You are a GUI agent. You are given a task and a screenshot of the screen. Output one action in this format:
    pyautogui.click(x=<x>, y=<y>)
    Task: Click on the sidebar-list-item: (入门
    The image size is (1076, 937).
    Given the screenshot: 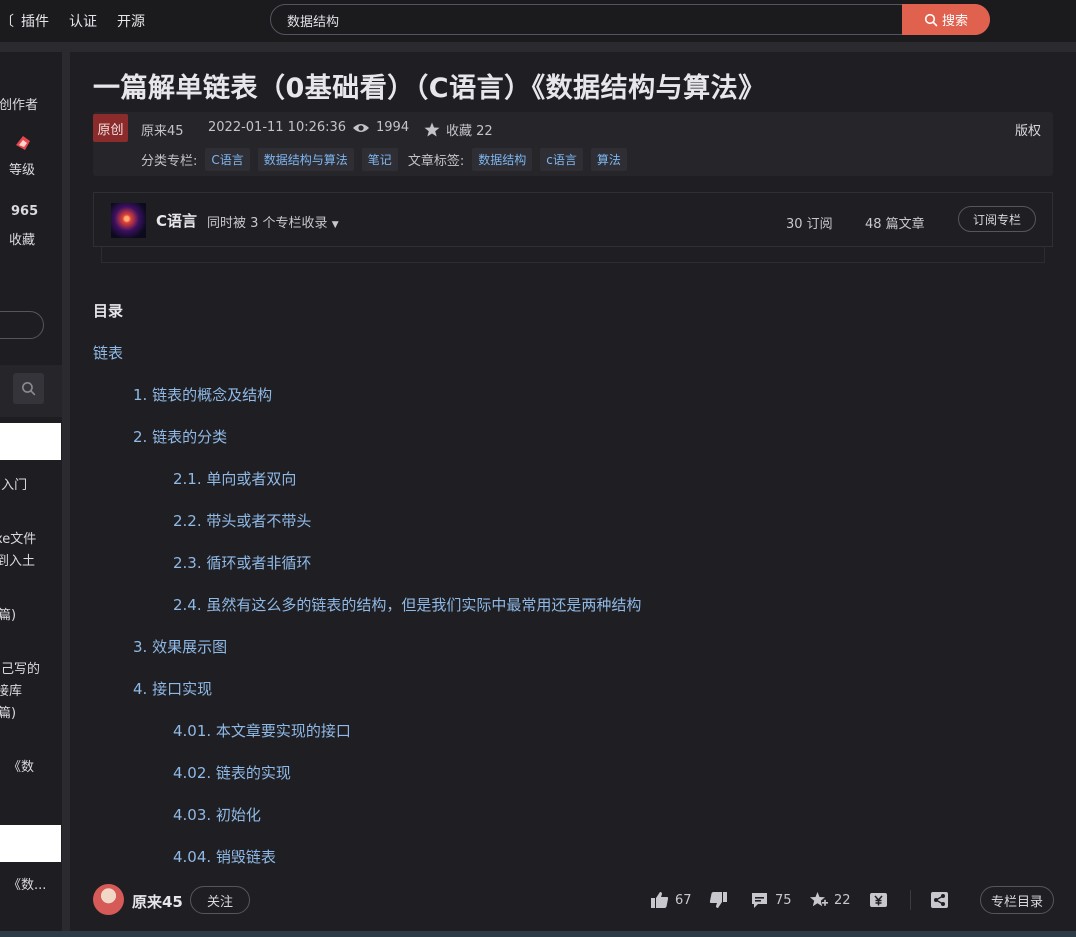 What is the action you would take?
    pyautogui.click(x=13, y=483)
    